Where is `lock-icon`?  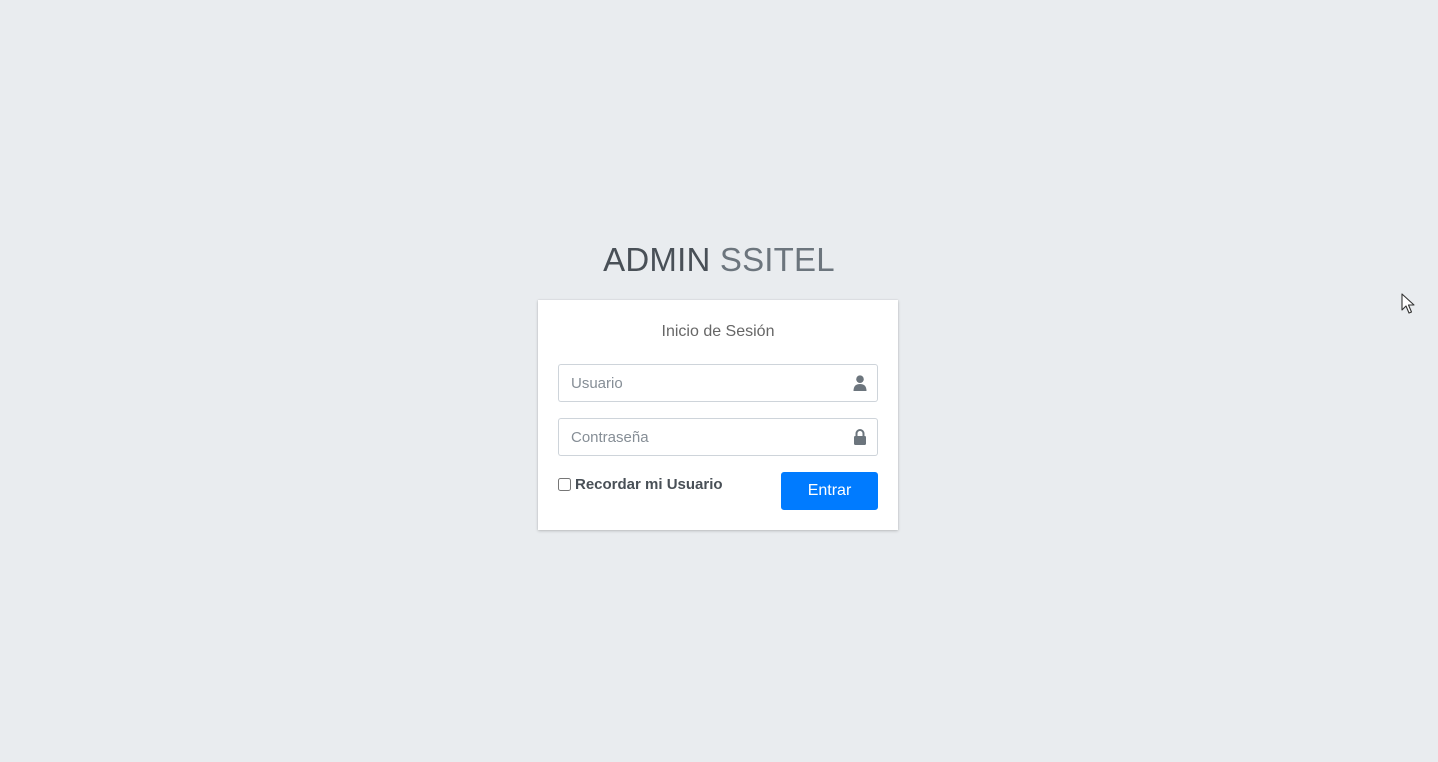 lock-icon is located at coordinates (859, 437).